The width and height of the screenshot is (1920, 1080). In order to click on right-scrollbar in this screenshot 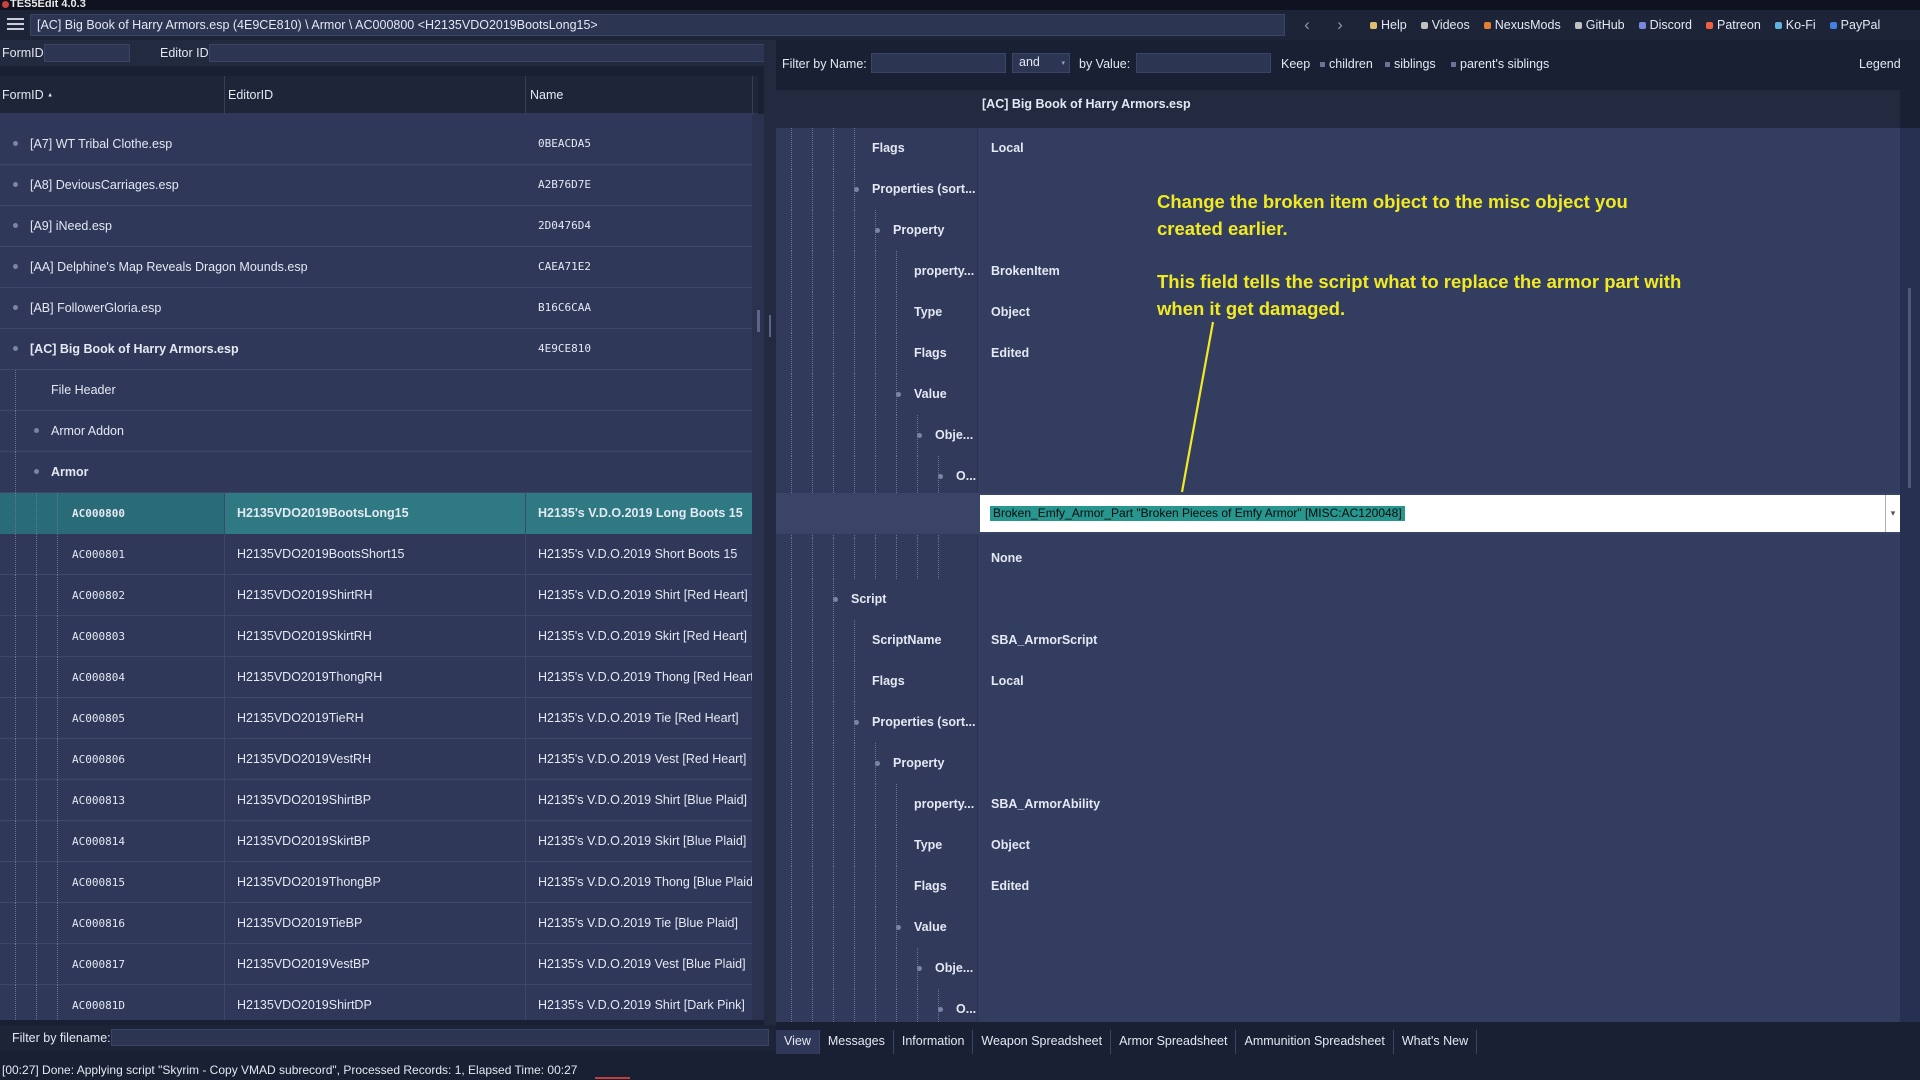, I will do `click(1910, 575)`.